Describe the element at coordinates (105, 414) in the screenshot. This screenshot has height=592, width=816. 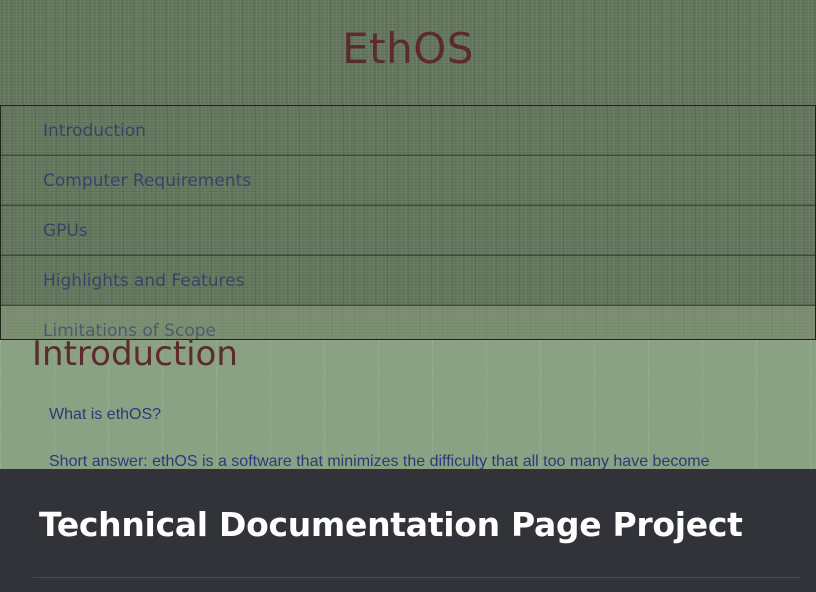
I see `intro-question-text: What is ethOS?` at that location.